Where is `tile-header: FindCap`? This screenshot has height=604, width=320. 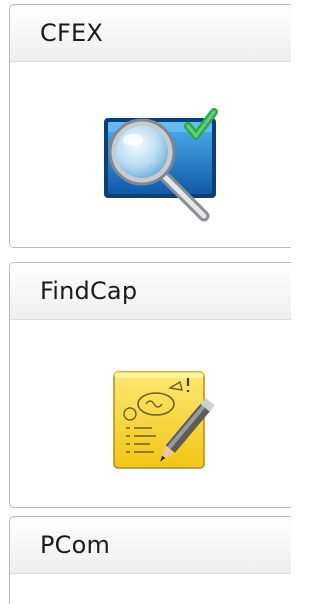
tile-header: FindCap is located at coordinates (150, 291).